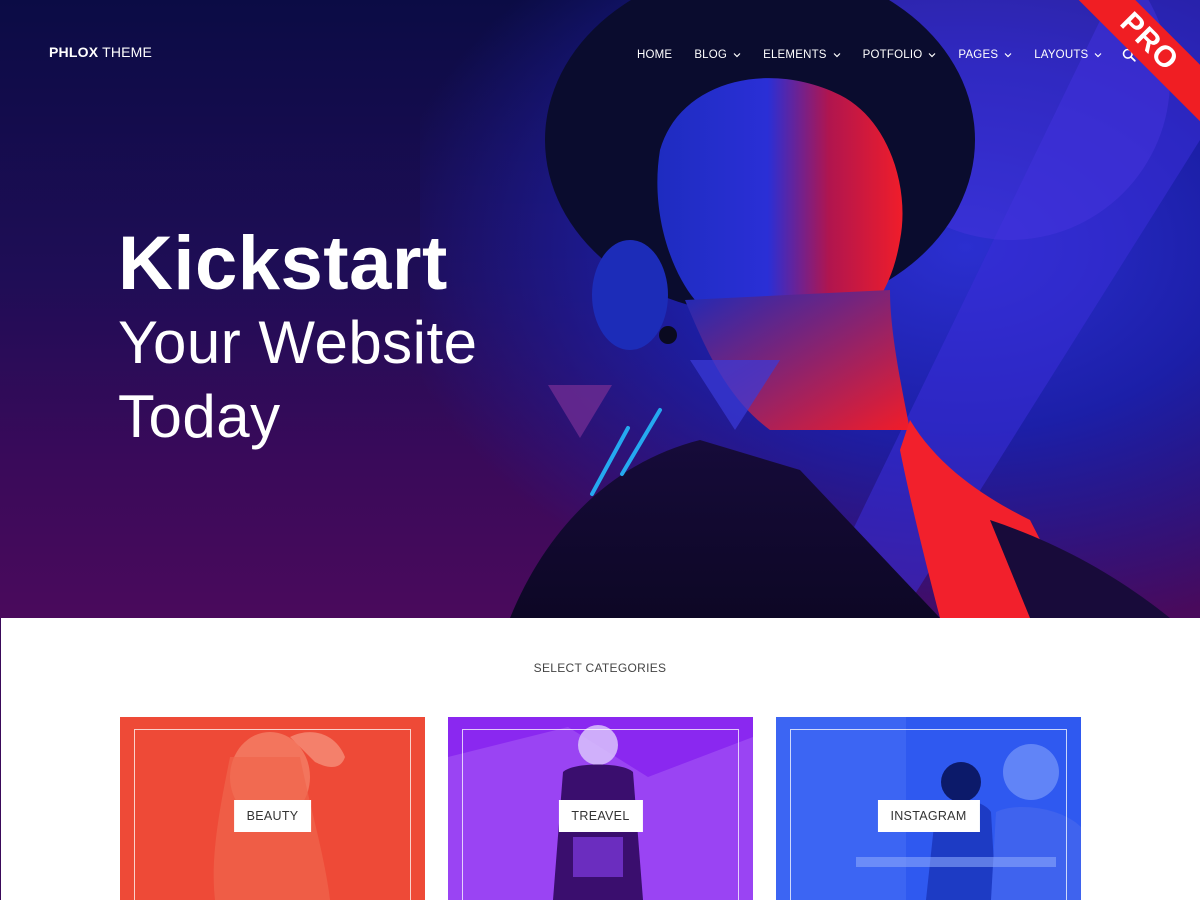  I want to click on nav-item-portfolio: POTFOLIO, so click(900, 55).